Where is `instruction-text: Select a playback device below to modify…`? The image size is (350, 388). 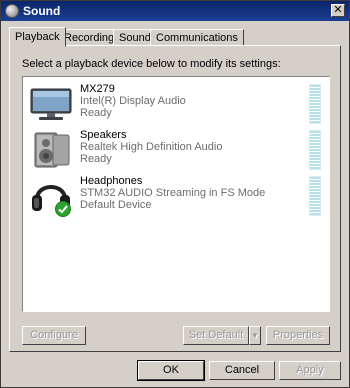 instruction-text: Select a playback device below to modify… is located at coordinates (151, 64).